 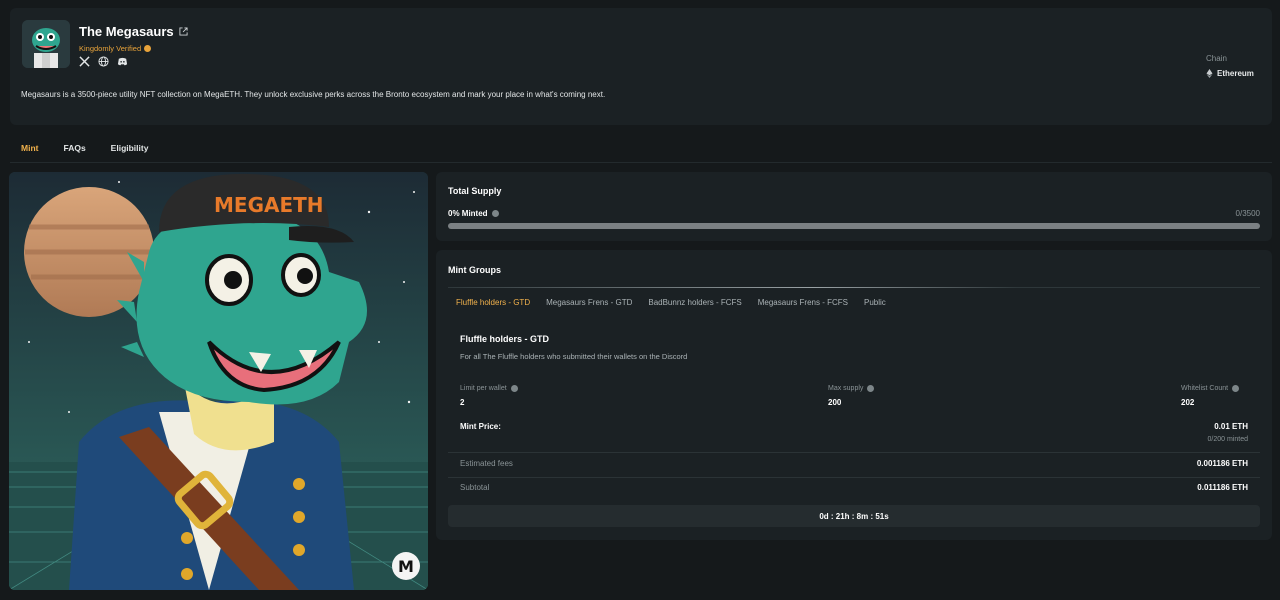 I want to click on verified-label: Kingdomly Verified, so click(x=110, y=48).